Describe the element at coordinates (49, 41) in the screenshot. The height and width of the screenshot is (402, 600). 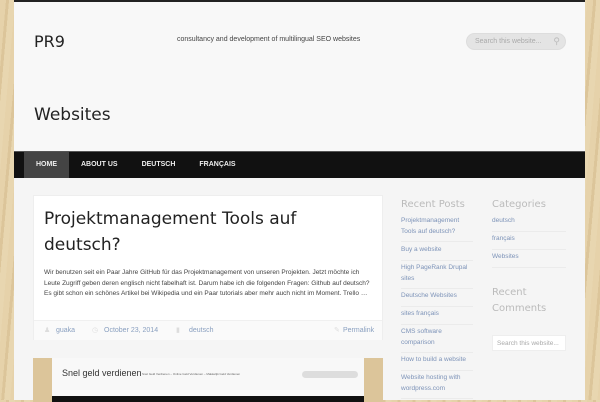
I see `site-title: PR9` at that location.